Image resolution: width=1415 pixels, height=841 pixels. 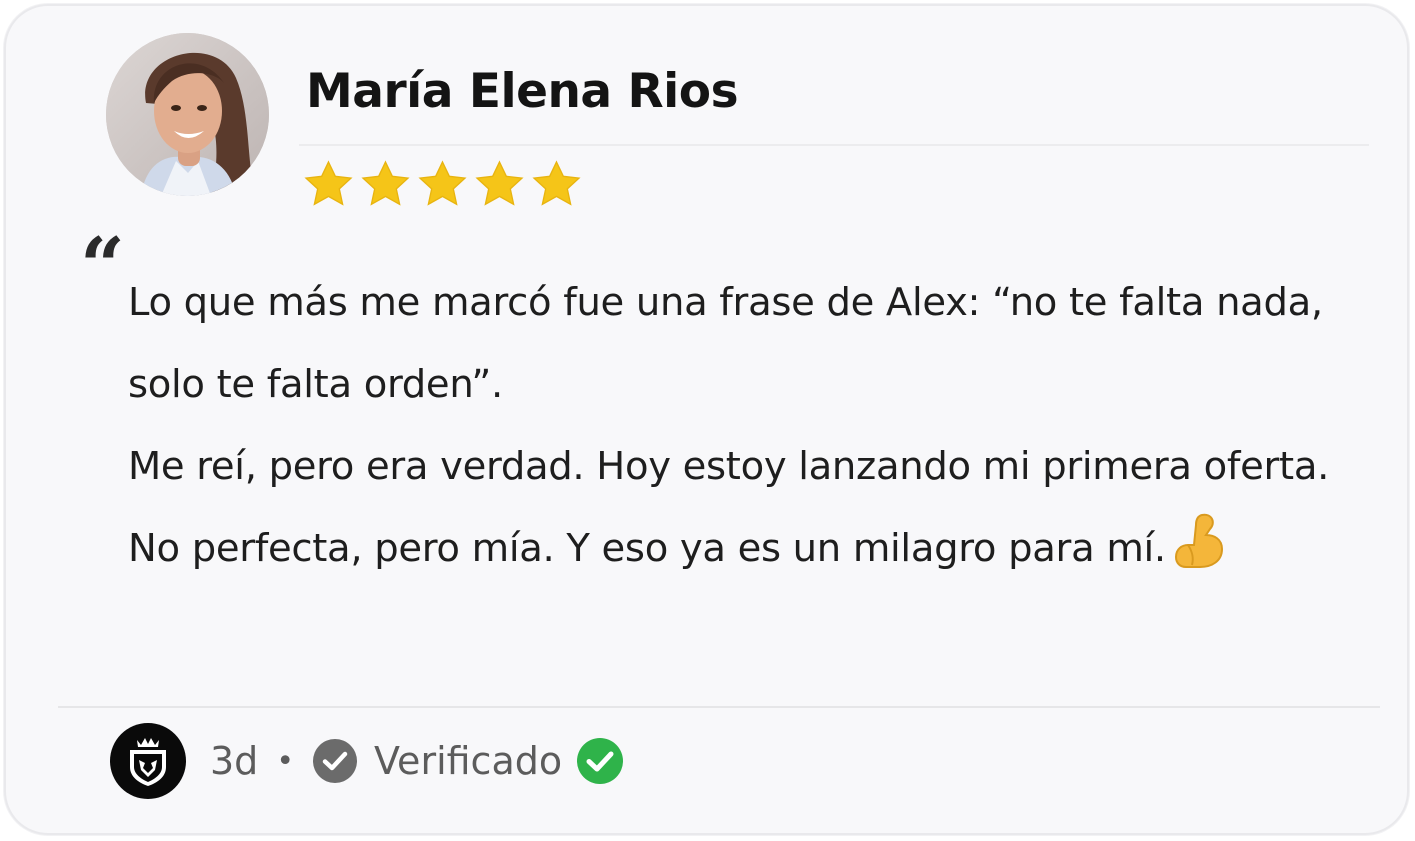 What do you see at coordinates (102, 266) in the screenshot?
I see `quote-icon: “` at bounding box center [102, 266].